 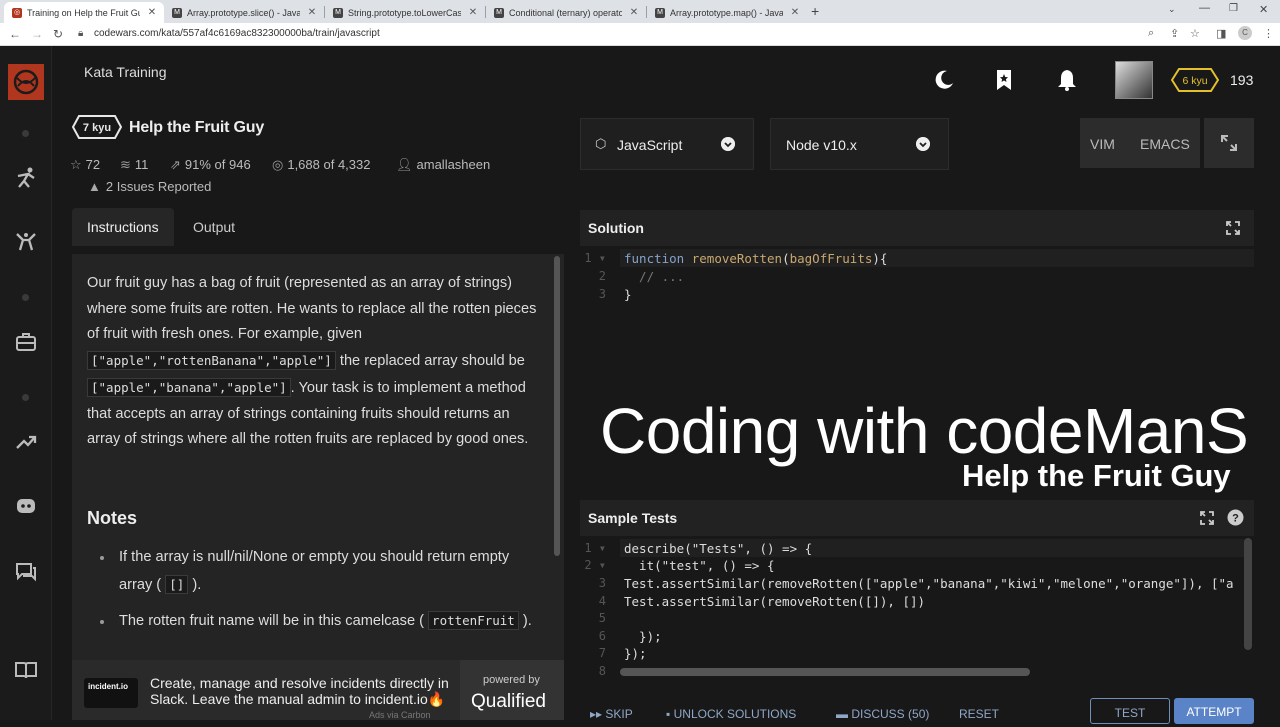 I want to click on issues-link: ▲ 2 Issues Reported, so click(x=149, y=186).